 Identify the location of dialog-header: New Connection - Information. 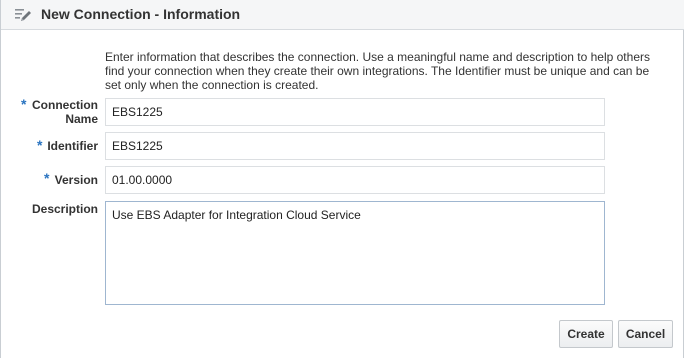
(342, 15).